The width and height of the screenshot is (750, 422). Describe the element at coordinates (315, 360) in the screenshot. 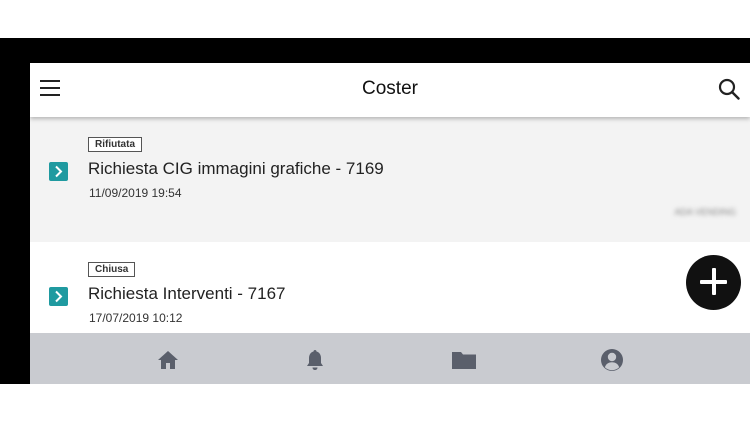

I see `bell-icon` at that location.